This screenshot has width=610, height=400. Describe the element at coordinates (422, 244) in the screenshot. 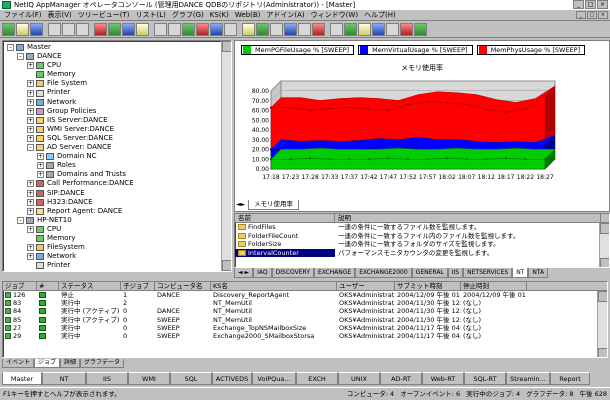

I see `list-item: FolderSize 一連の条件に一致するフォルダのサイズを監視します。` at that location.